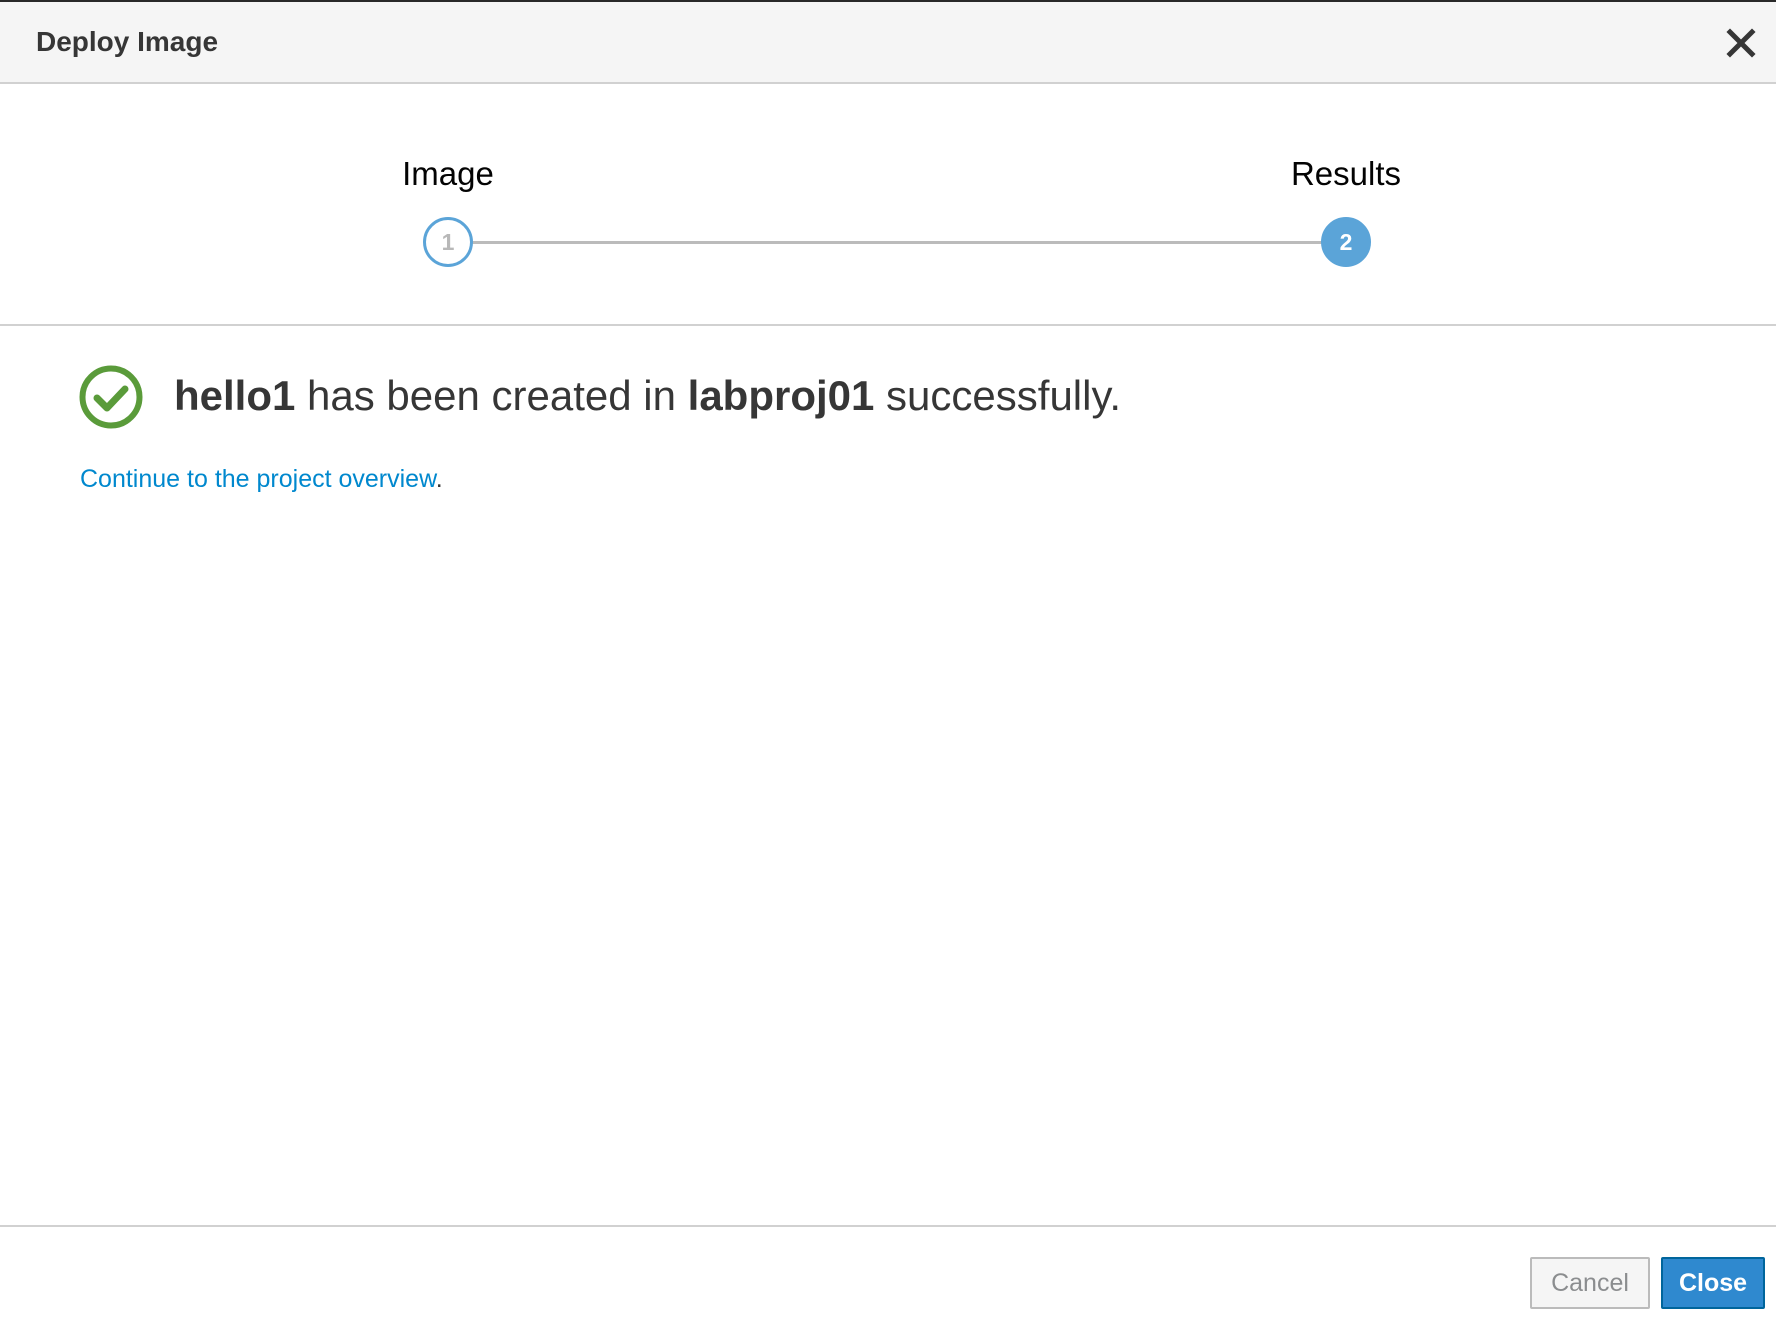  What do you see at coordinates (439, 479) in the screenshot?
I see `link-suffix: .` at bounding box center [439, 479].